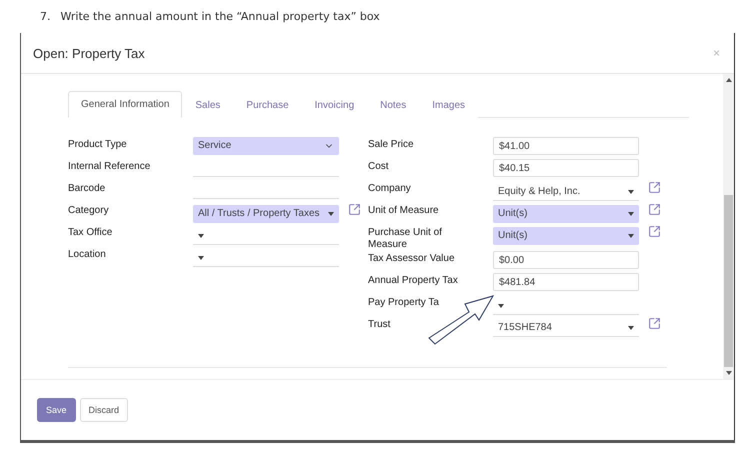  What do you see at coordinates (390, 188) in the screenshot?
I see `field-label: Company` at bounding box center [390, 188].